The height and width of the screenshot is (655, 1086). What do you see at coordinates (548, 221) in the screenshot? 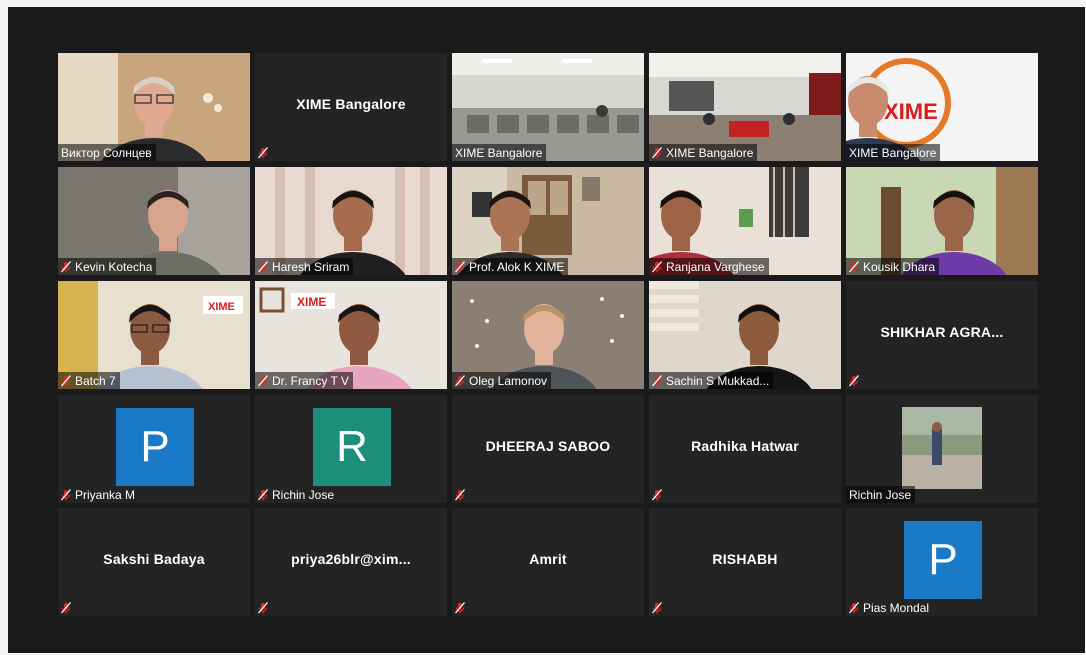
I see `participant-tile: Prof. Alok K XIME` at bounding box center [548, 221].